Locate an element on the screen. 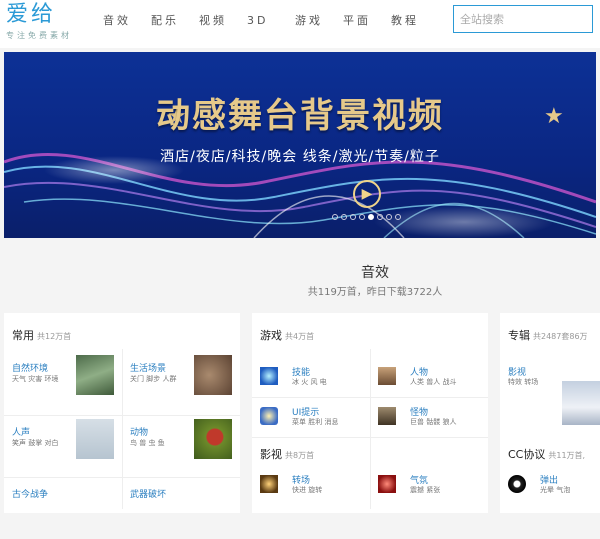 This screenshot has height=539, width=600. card-title: CC协议 is located at coordinates (526, 454).